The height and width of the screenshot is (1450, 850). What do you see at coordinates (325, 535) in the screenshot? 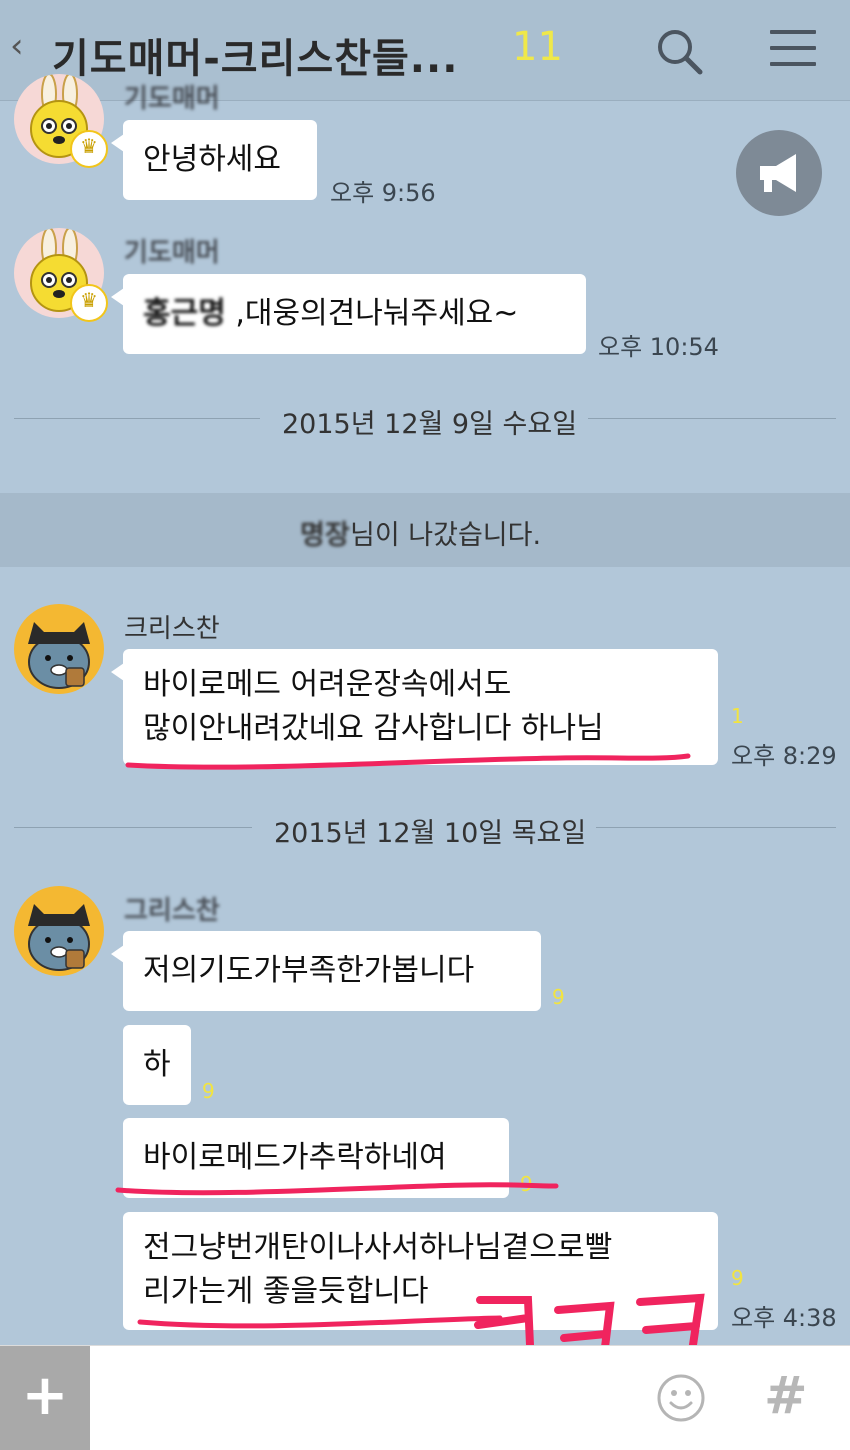
I see `blurred-name: 명장` at bounding box center [325, 535].